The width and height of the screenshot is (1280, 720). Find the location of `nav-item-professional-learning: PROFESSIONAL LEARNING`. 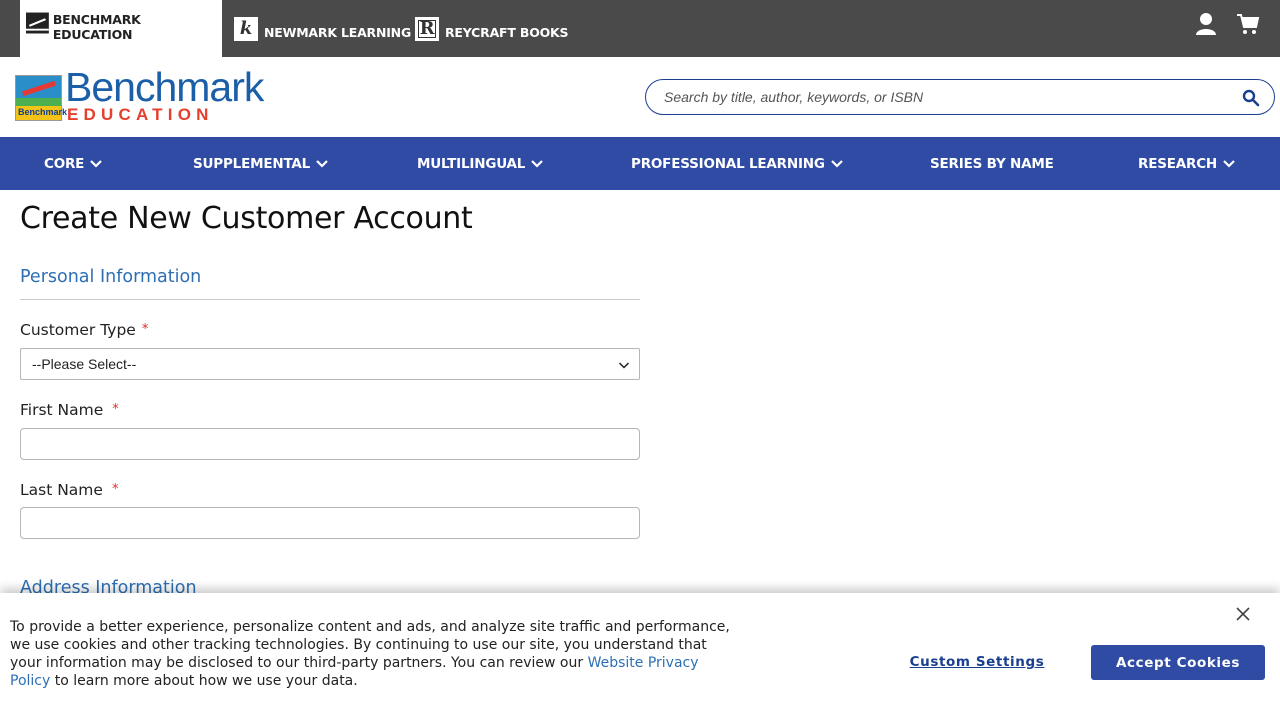

nav-item-professional-learning: PROFESSIONAL LEARNING is located at coordinates (737, 163).